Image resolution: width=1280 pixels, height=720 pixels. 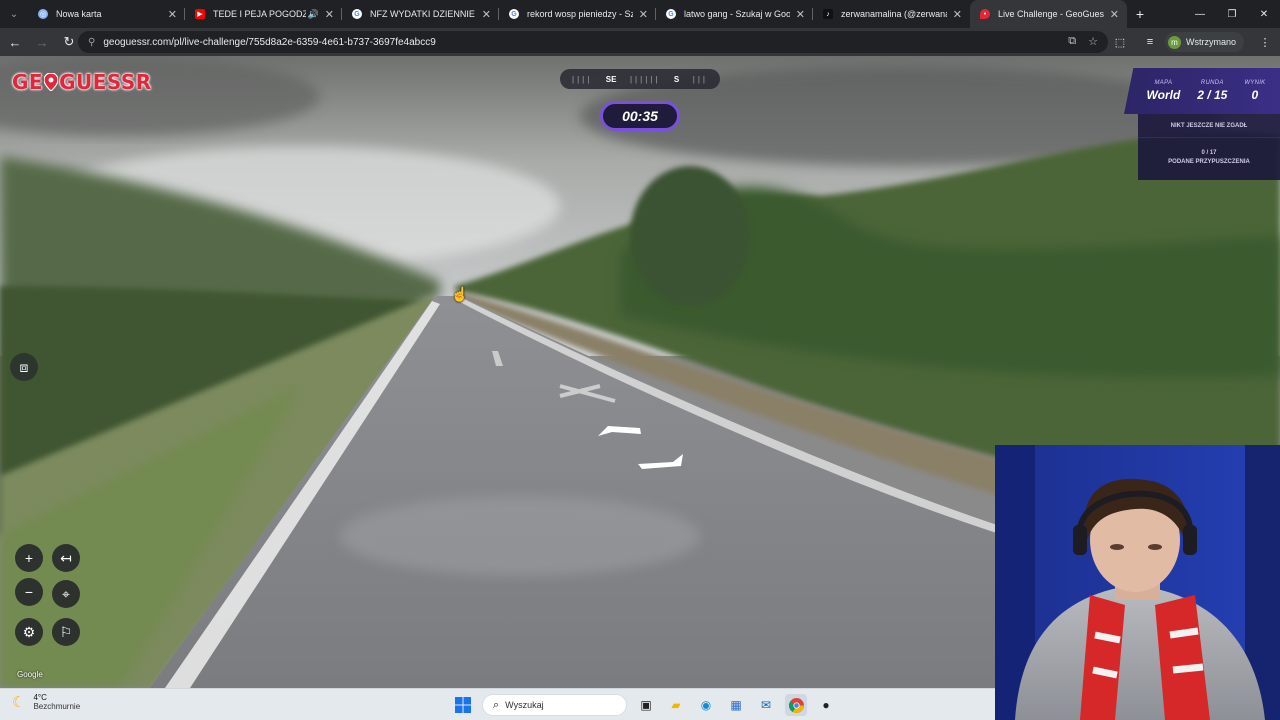 I want to click on extensions-icon: ⬚, so click(x=1120, y=42).